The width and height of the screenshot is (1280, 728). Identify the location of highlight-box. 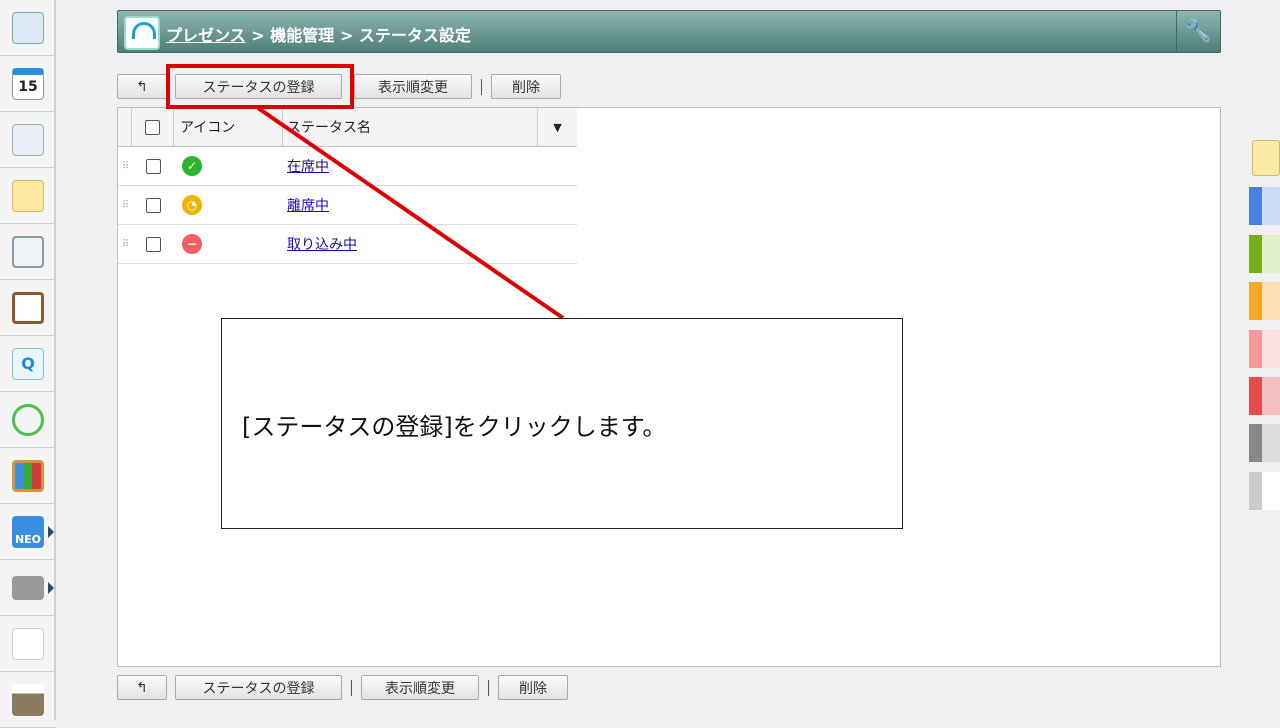
(260, 86).